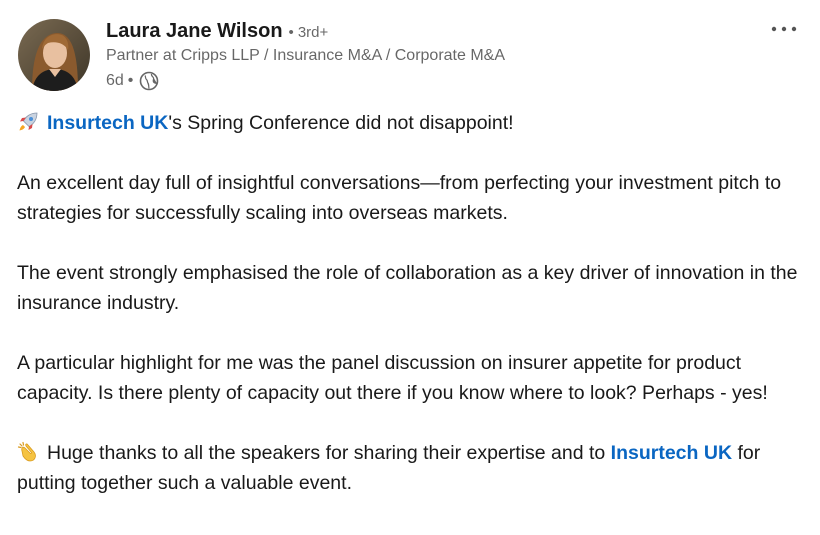  Describe the element at coordinates (313, 32) in the screenshot. I see `connection-degree: 3rd+` at that location.